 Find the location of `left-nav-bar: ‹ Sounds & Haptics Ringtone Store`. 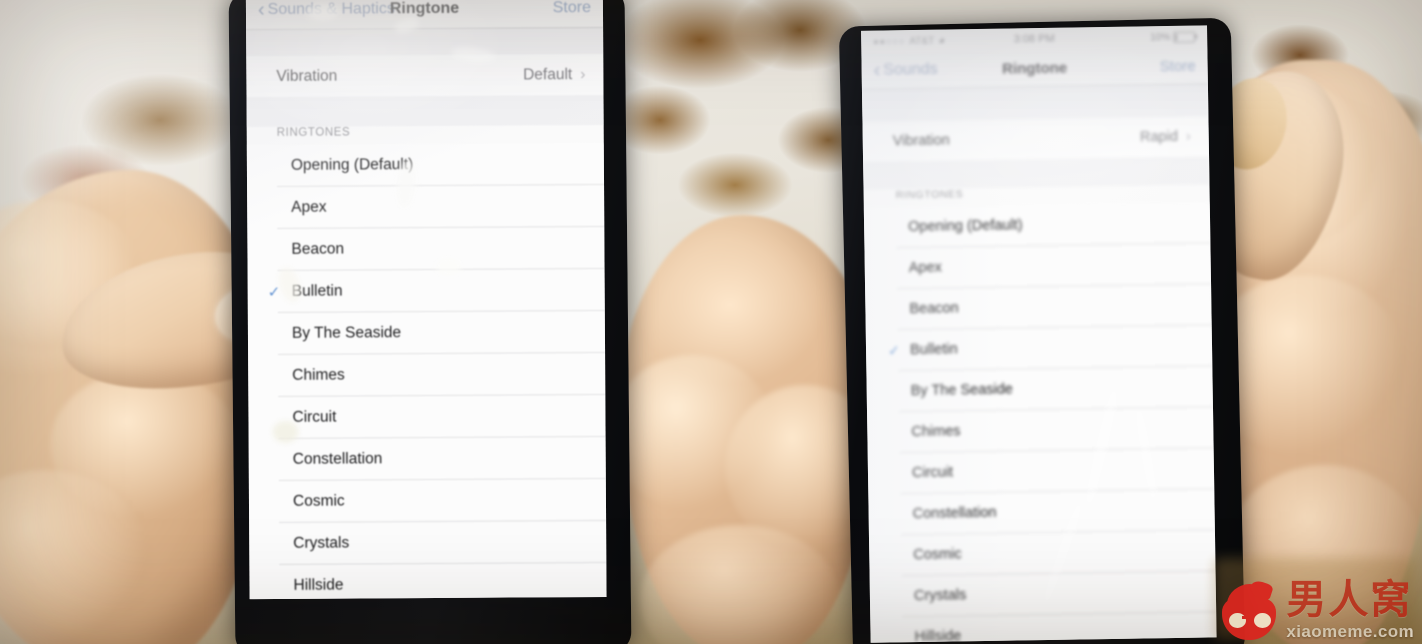

left-nav-bar: ‹ Sounds & Haptics Ringtone Store is located at coordinates (424, 15).